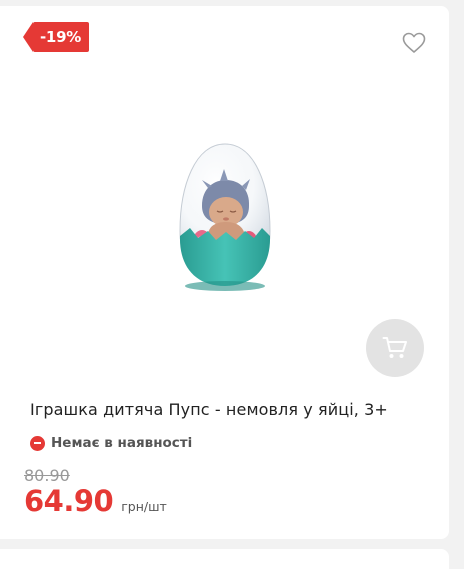 The width and height of the screenshot is (464, 569). What do you see at coordinates (47, 475) in the screenshot?
I see `old-price: 80.90` at bounding box center [47, 475].